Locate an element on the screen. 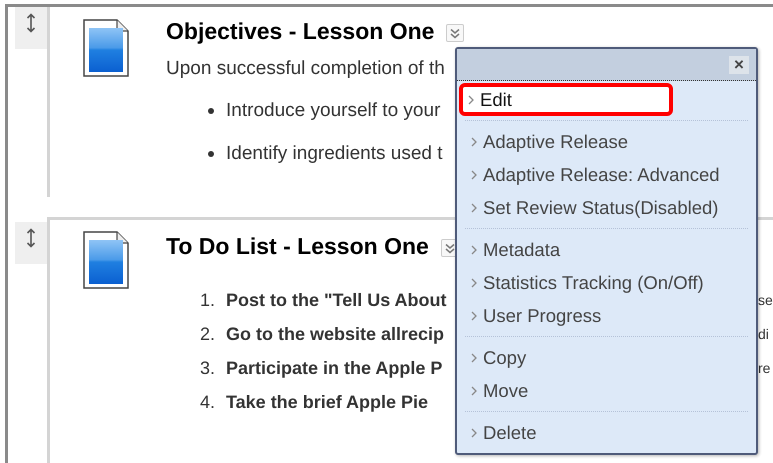  options-button is located at coordinates (455, 33).